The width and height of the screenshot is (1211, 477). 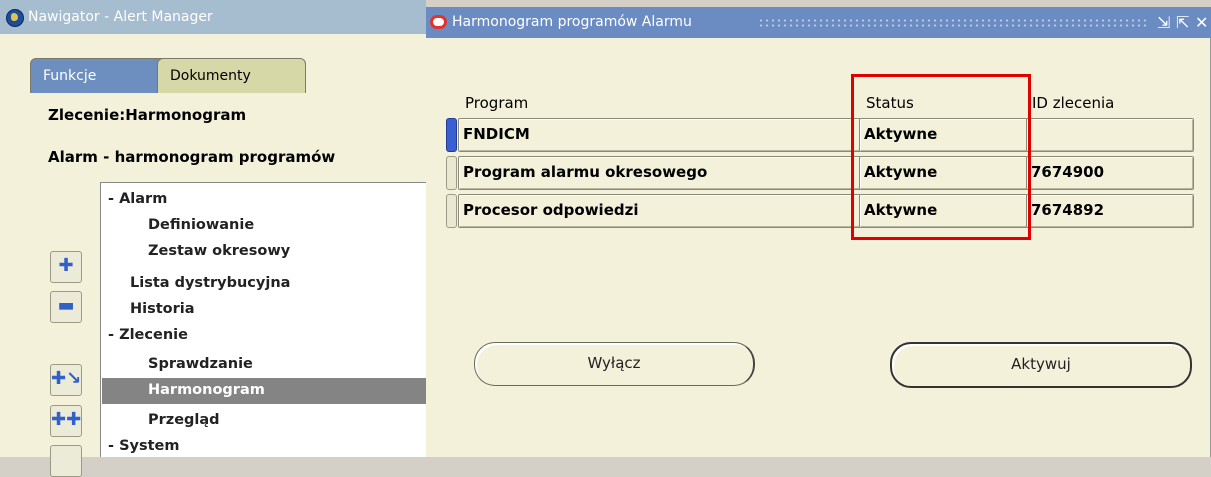 I want to click on titlebar-texture, so click(x=953, y=23).